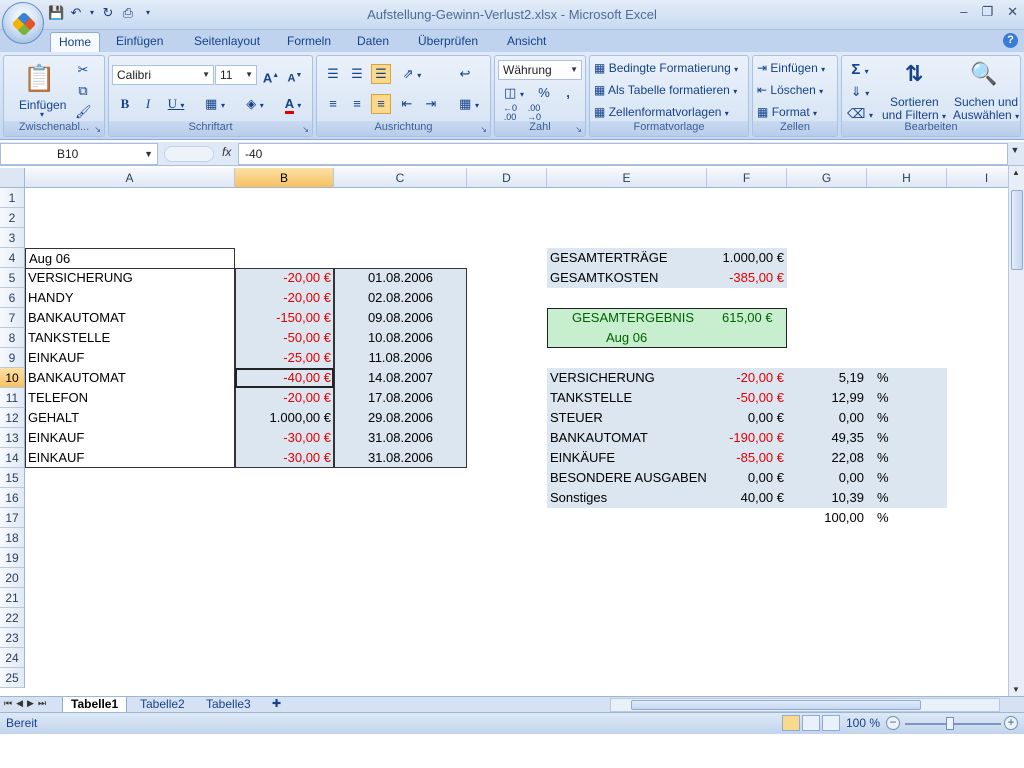 The image size is (1024, 768). I want to click on breakdown-amount: -50,00 €, so click(747, 398).